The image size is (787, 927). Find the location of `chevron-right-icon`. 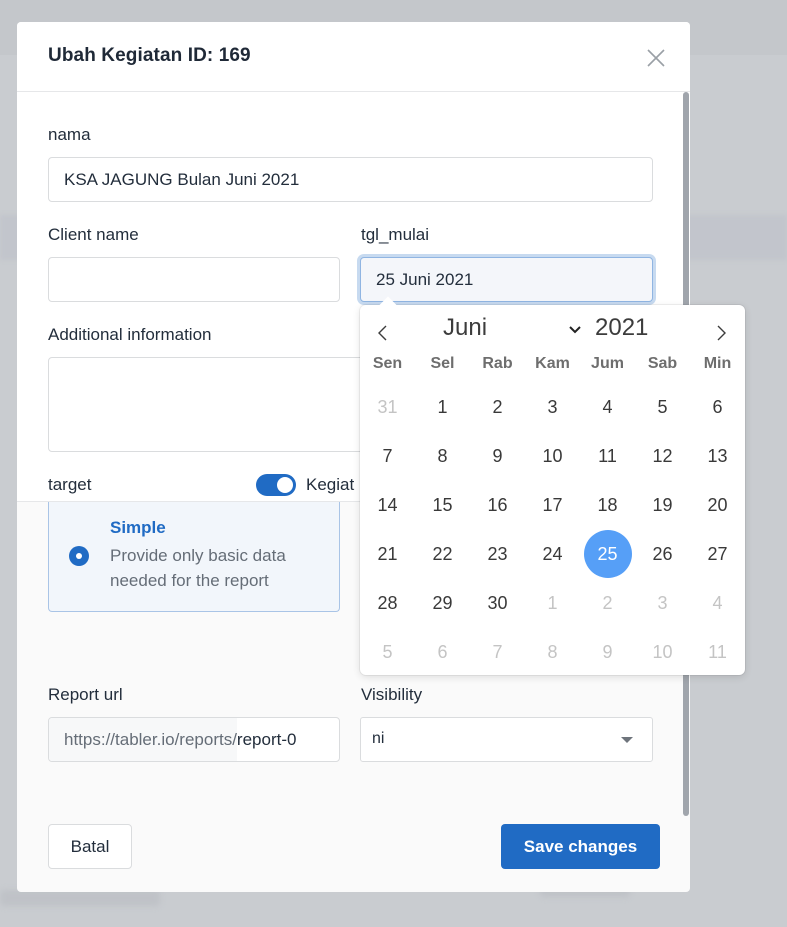

chevron-right-icon is located at coordinates (721, 333).